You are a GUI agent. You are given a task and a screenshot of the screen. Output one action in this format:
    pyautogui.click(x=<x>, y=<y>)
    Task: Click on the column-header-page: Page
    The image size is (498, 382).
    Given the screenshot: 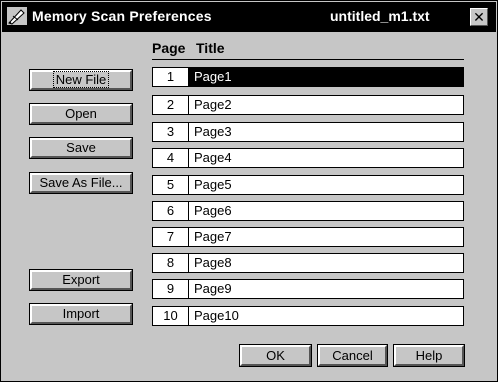 What is the action you would take?
    pyautogui.click(x=169, y=48)
    